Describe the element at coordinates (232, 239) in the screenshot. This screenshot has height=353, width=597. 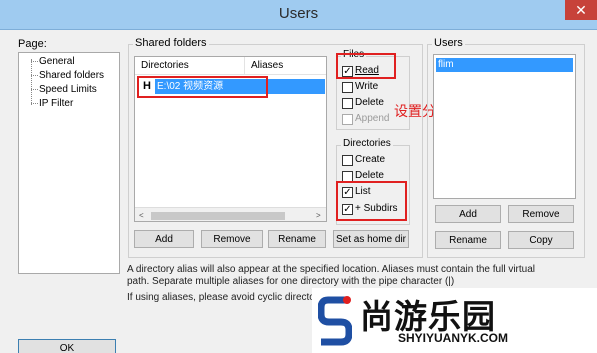
I see `remove-folder-button: Remove` at that location.